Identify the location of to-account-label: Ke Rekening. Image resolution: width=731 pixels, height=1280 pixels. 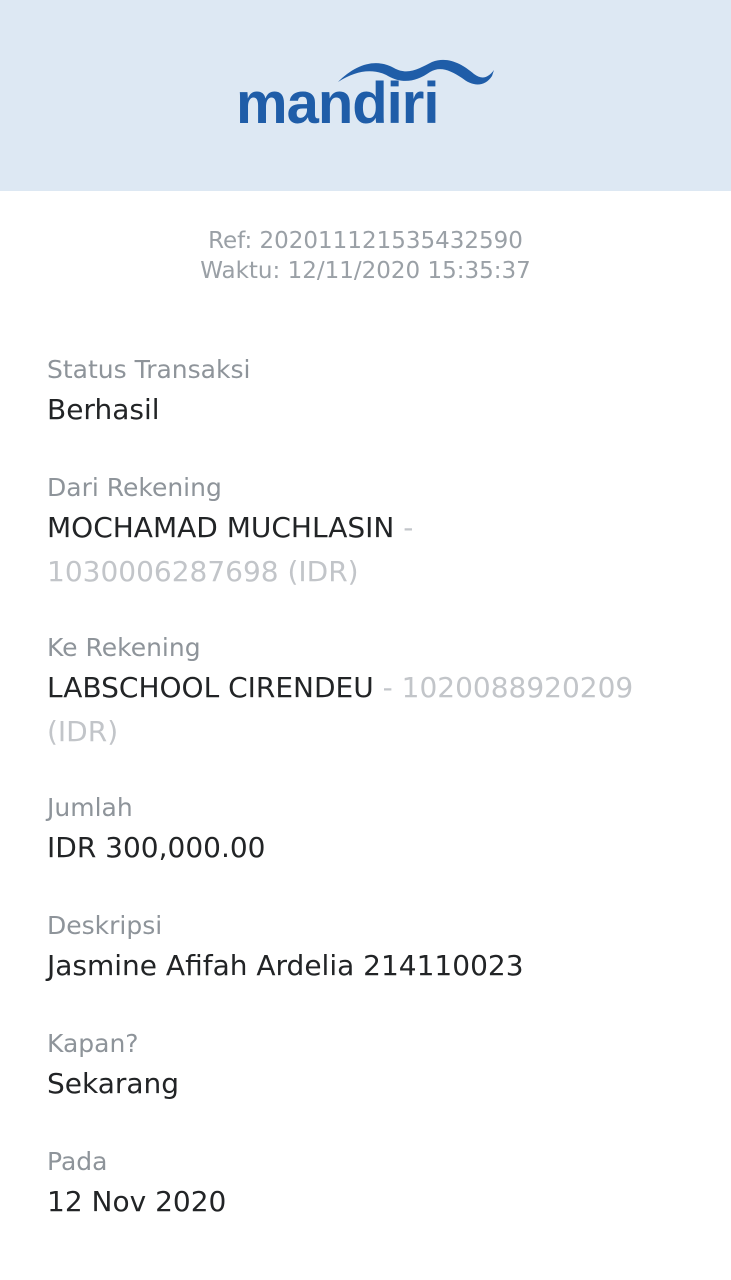
(124, 647).